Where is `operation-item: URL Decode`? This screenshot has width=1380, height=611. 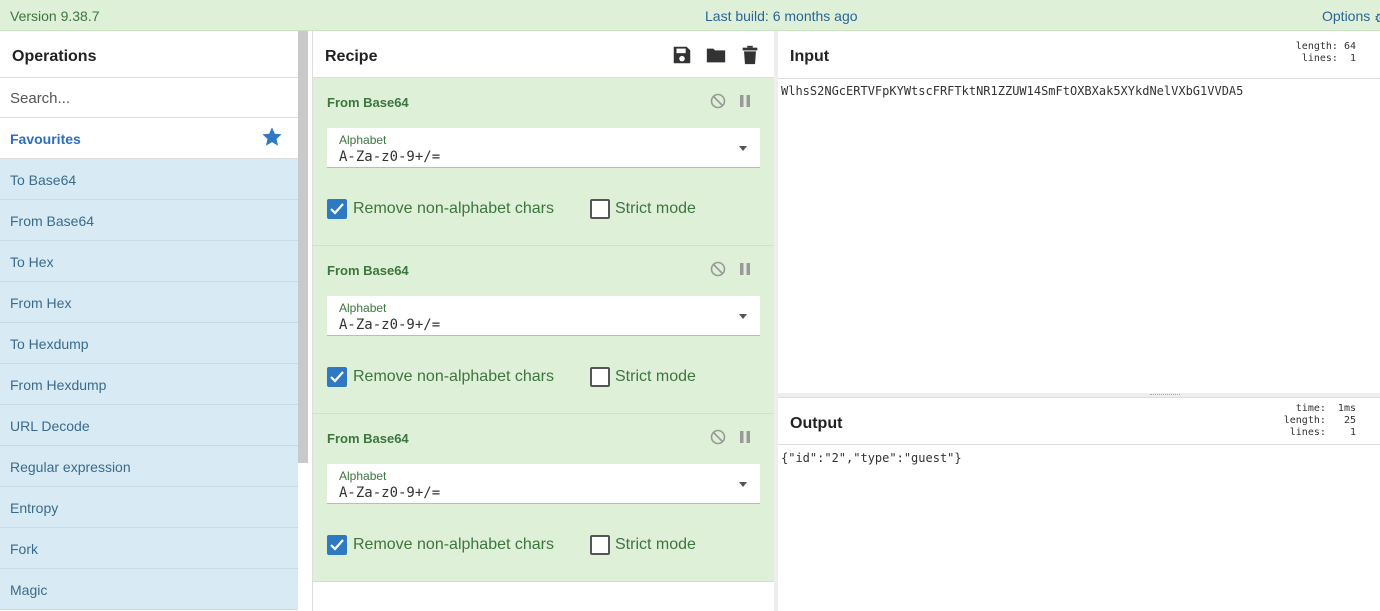 operation-item: URL Decode is located at coordinates (149, 425).